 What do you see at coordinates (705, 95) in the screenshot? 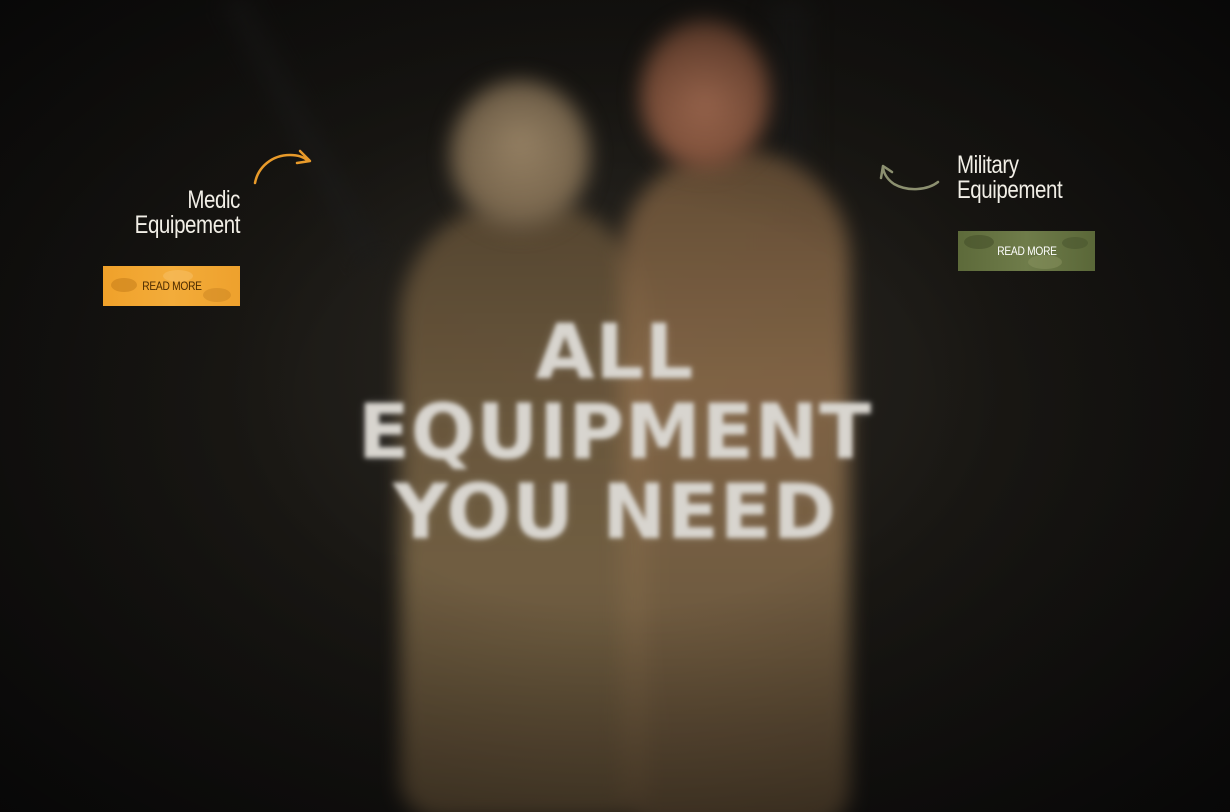
I see `soldier-right-head-image` at bounding box center [705, 95].